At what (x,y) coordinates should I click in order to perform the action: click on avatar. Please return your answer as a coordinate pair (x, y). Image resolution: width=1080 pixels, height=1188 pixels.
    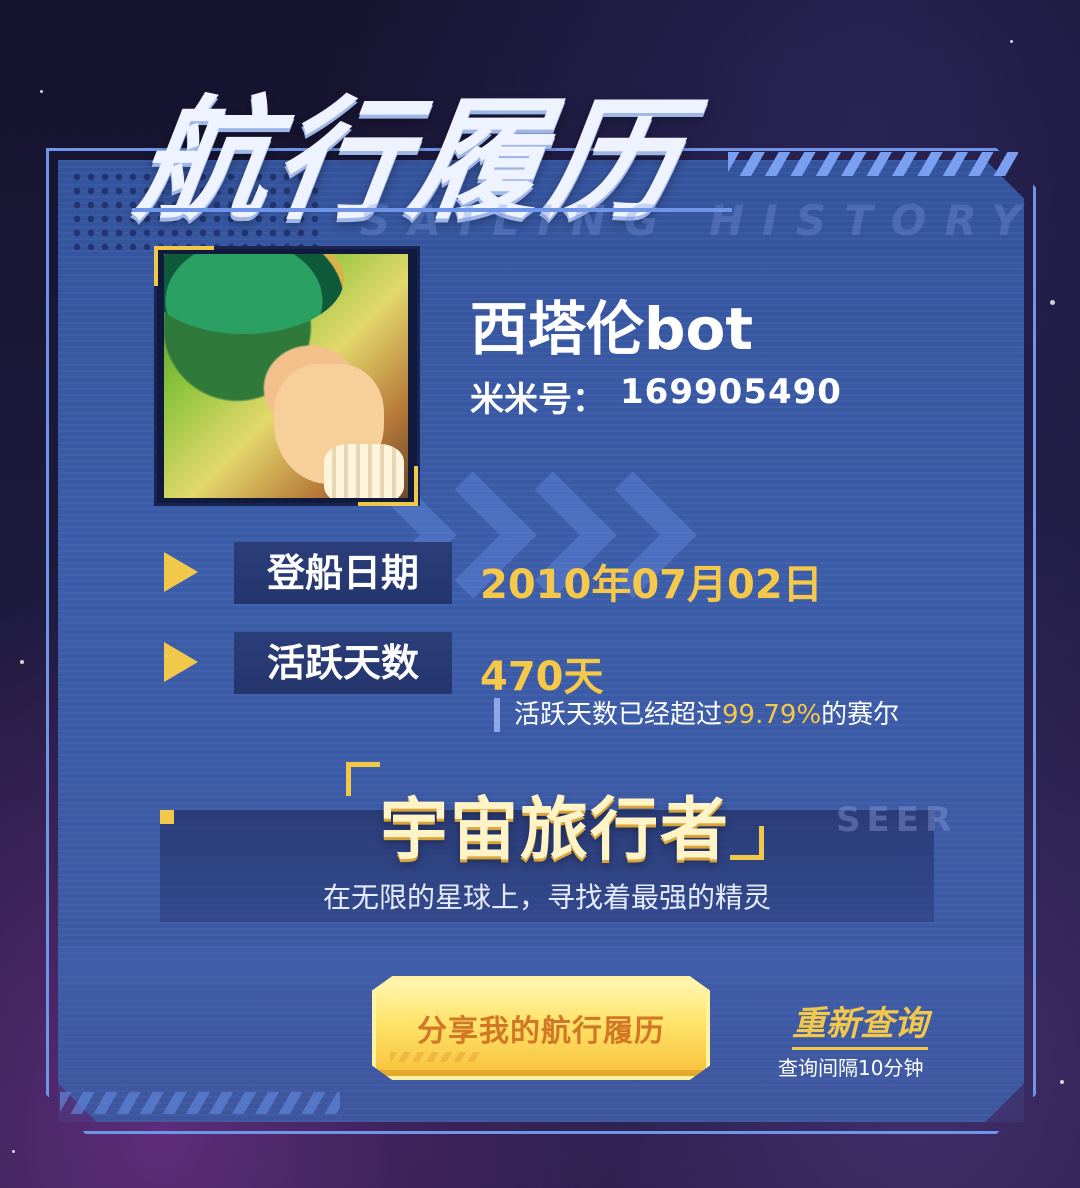
    Looking at the image, I should click on (286, 376).